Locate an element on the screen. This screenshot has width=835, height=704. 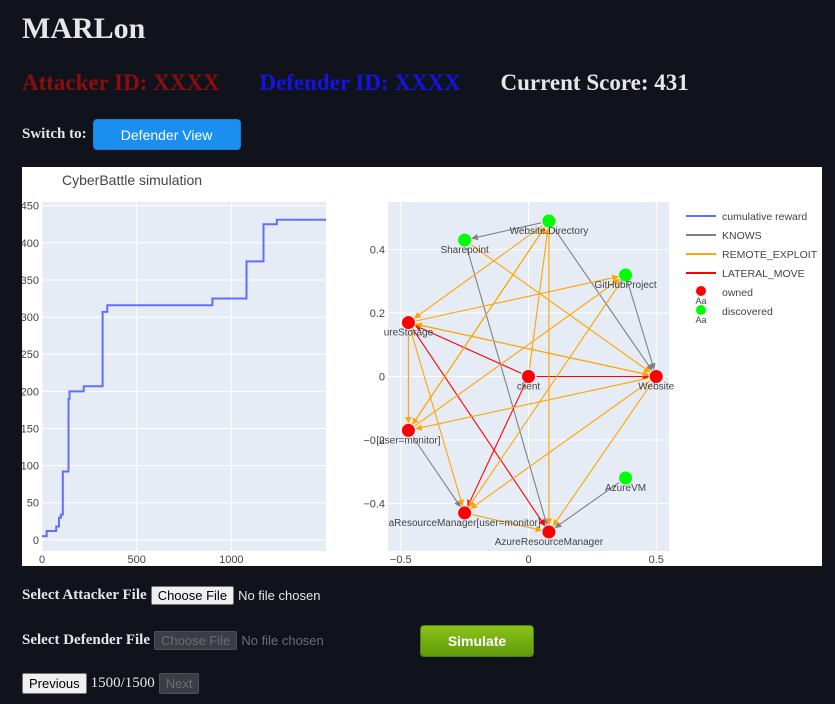
reward-y-tick: 450 is located at coordinates (30, 207).